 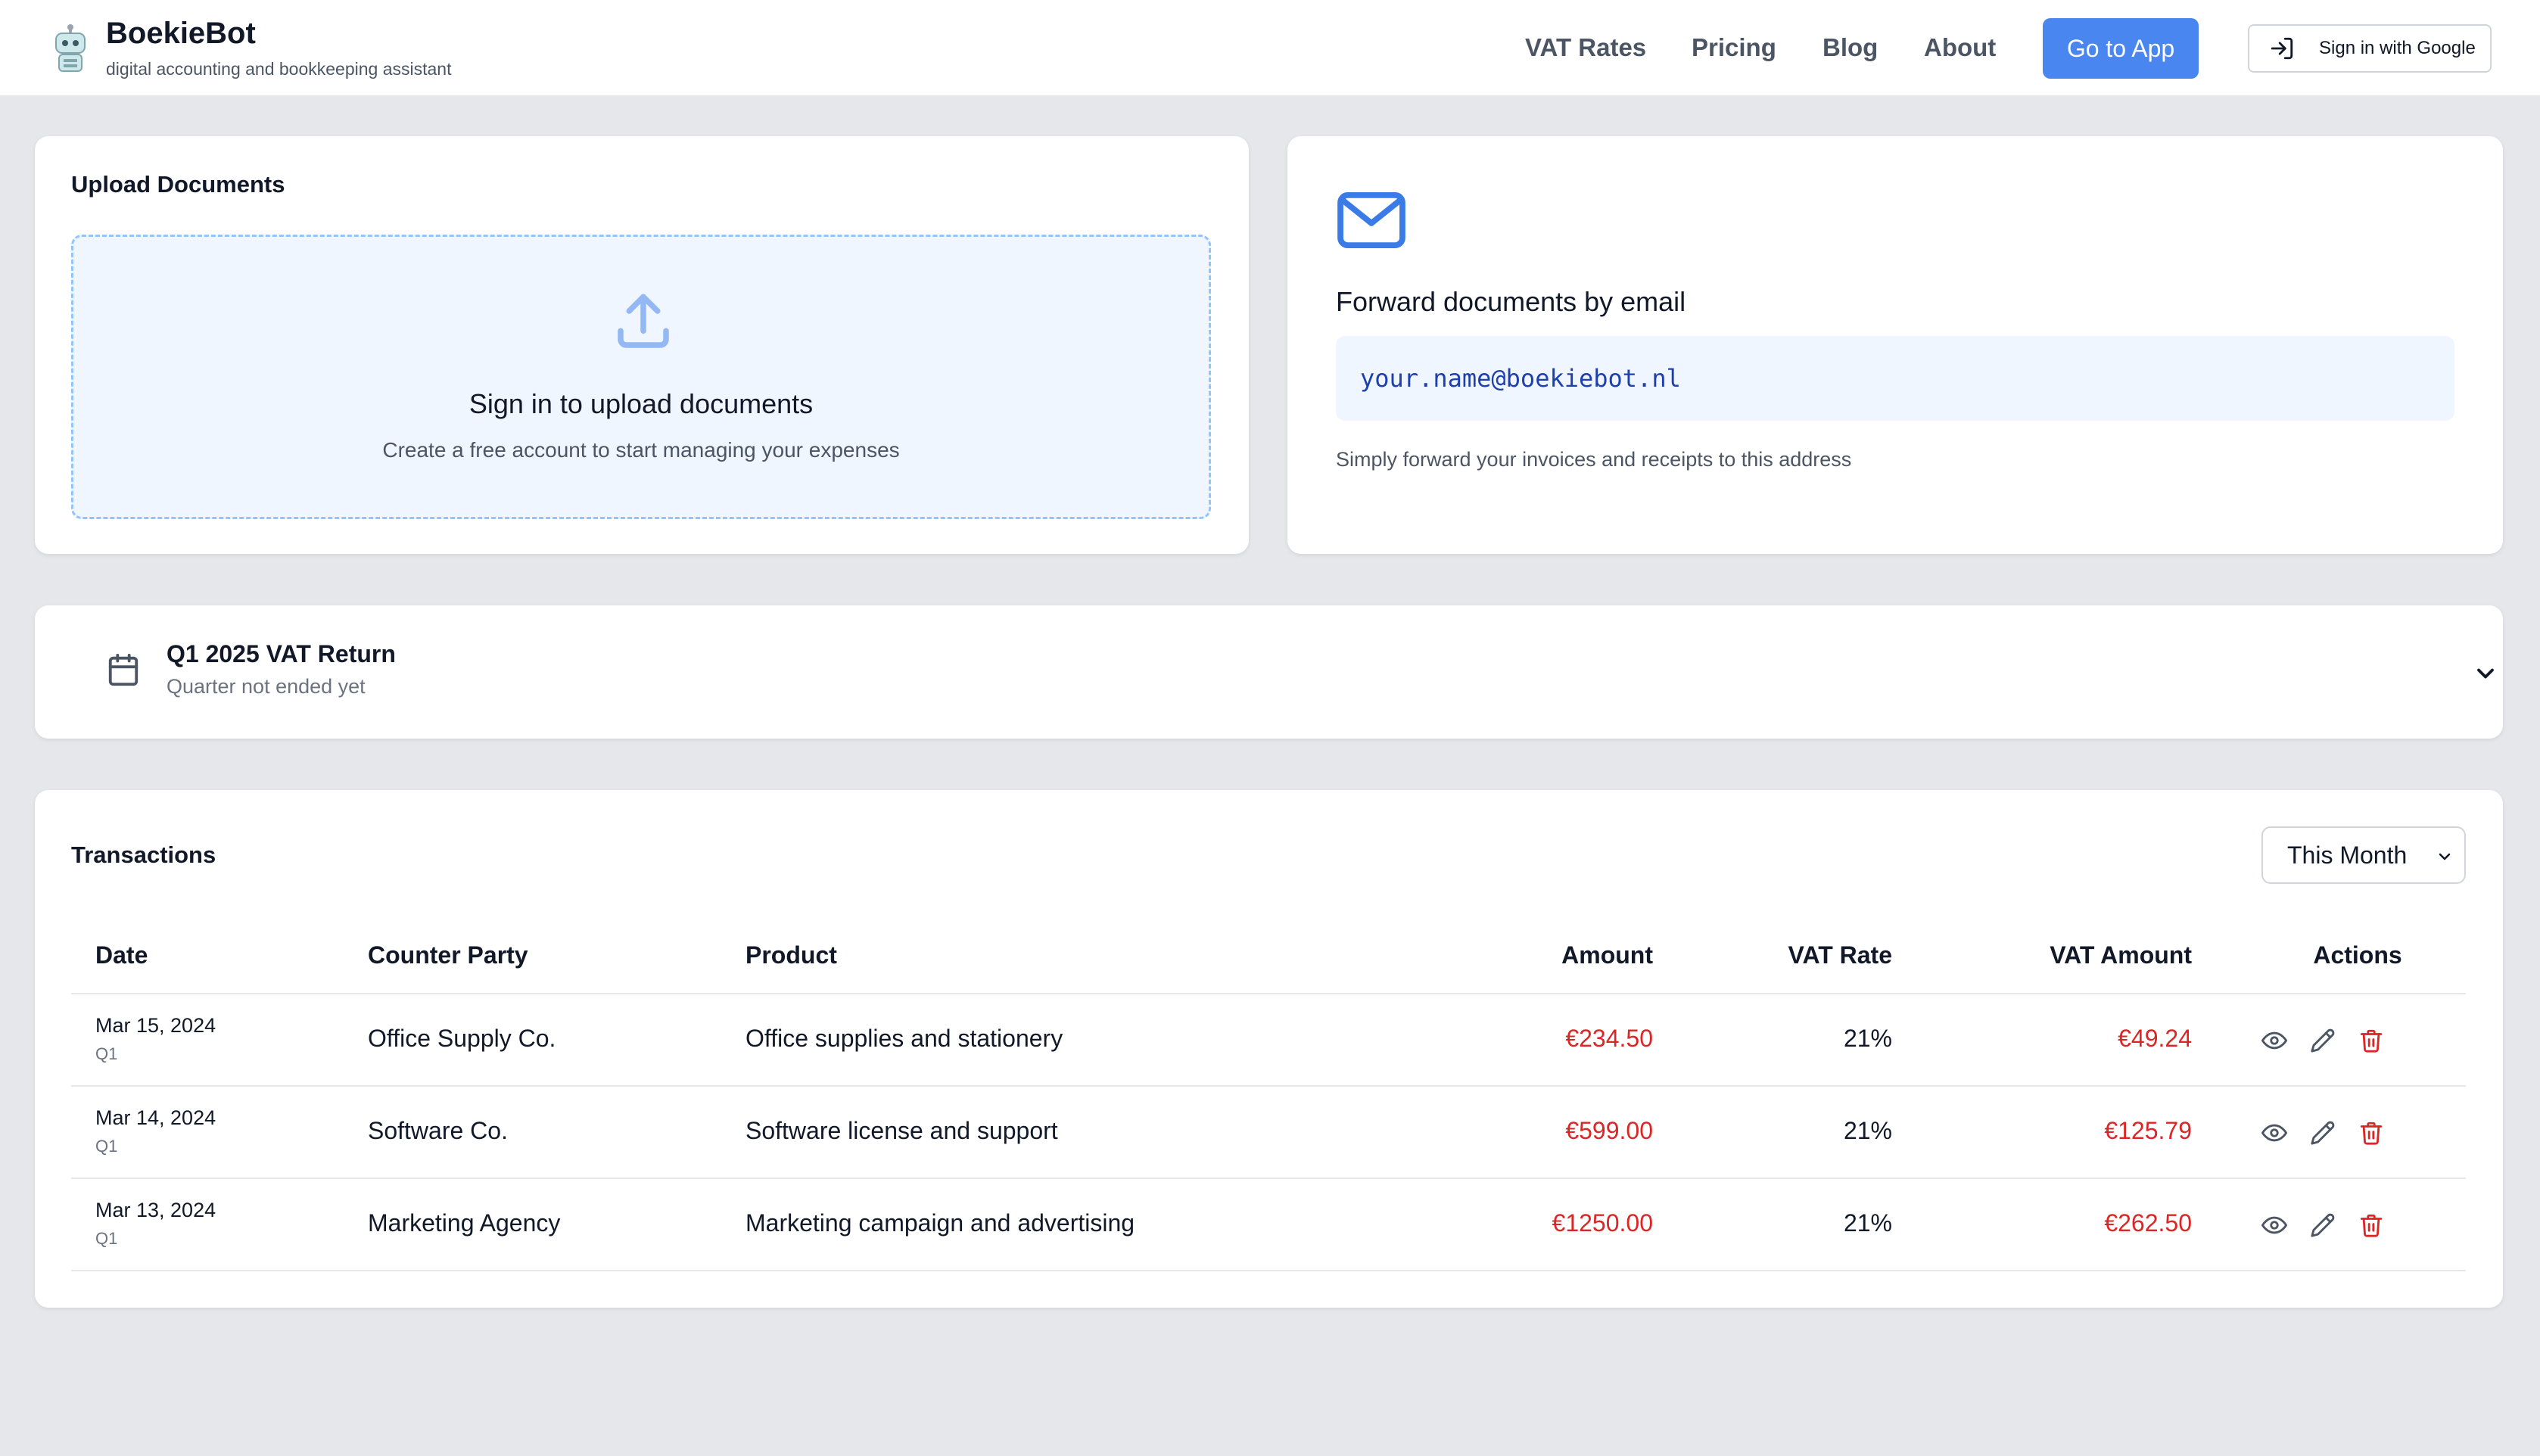 I want to click on row-amount: €234.50, so click(x=1609, y=1038).